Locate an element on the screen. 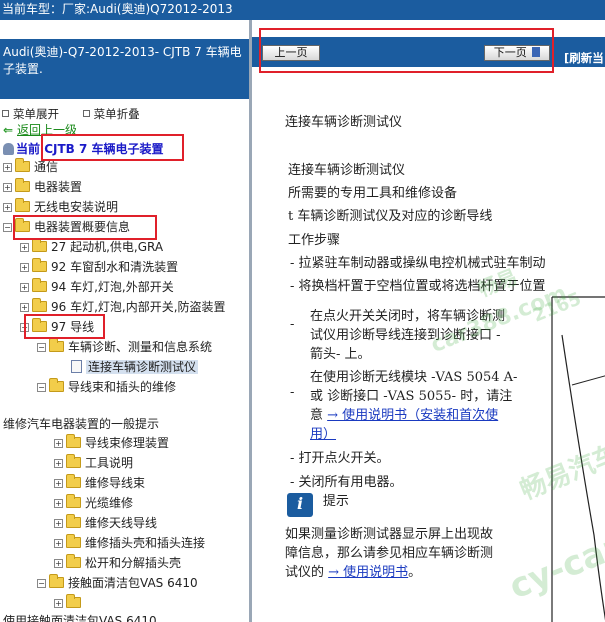 This screenshot has width=605, height=622. next-page-label: 下一页 is located at coordinates (510, 52).